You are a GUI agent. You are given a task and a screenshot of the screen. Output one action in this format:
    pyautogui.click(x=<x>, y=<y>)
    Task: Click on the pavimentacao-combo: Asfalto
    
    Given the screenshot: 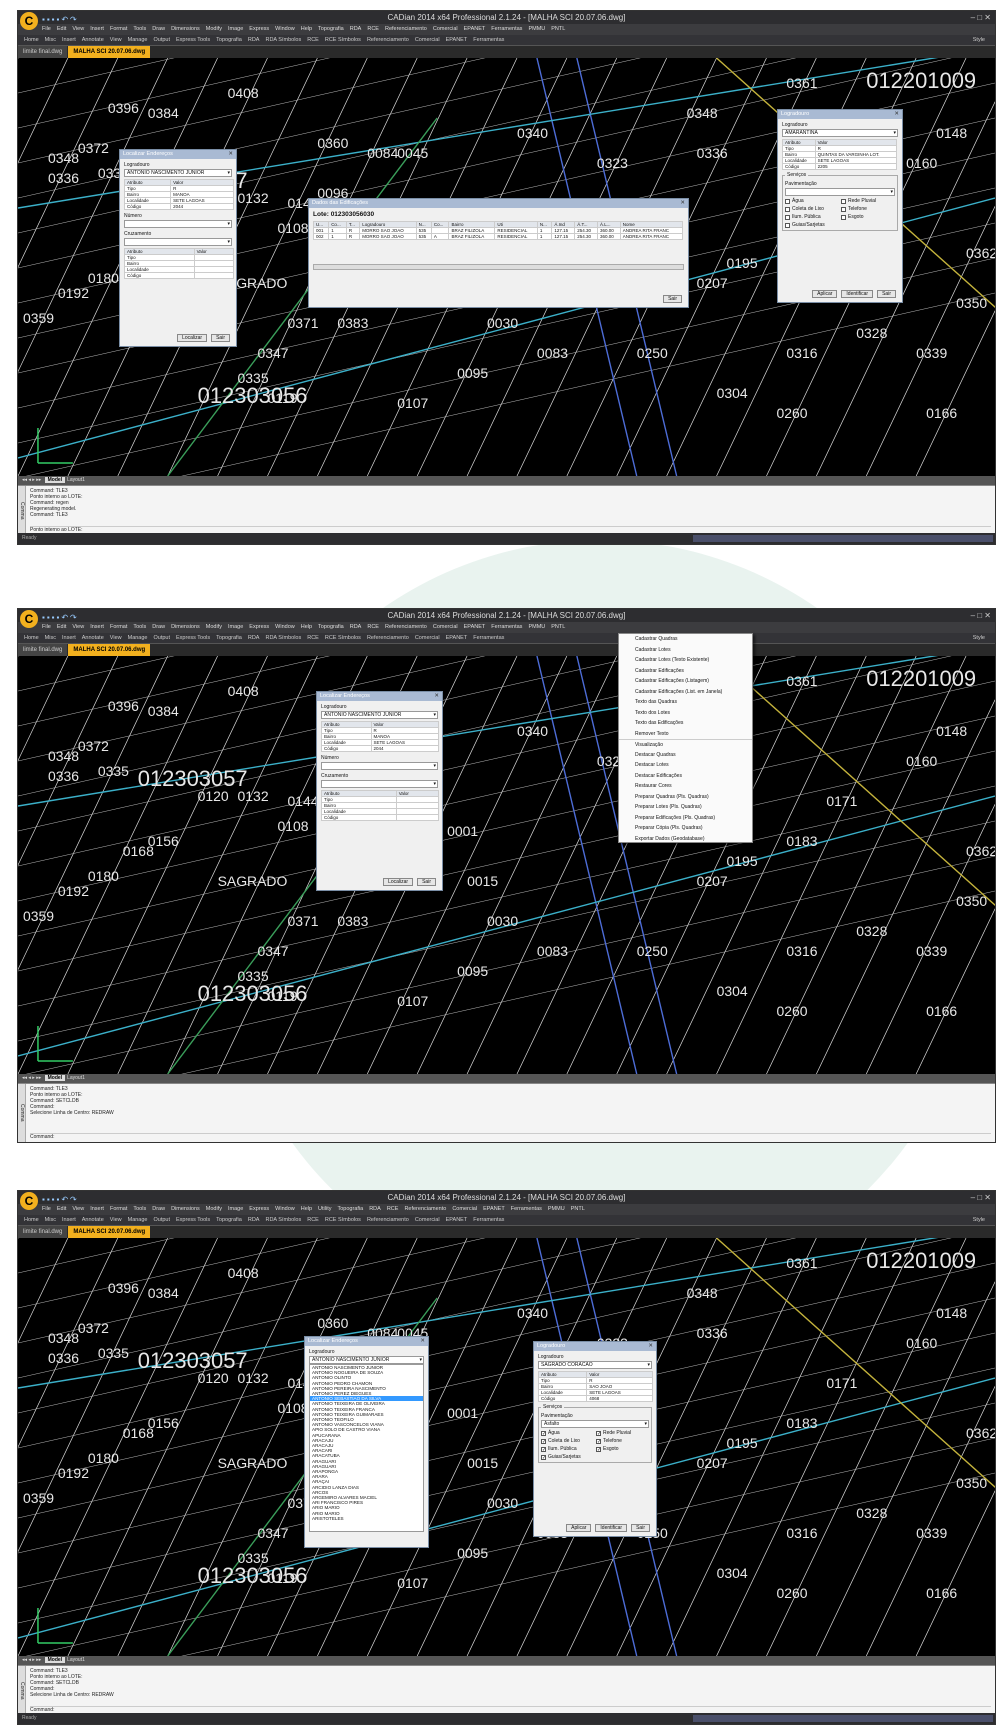 What is the action you would take?
    pyautogui.click(x=595, y=1424)
    